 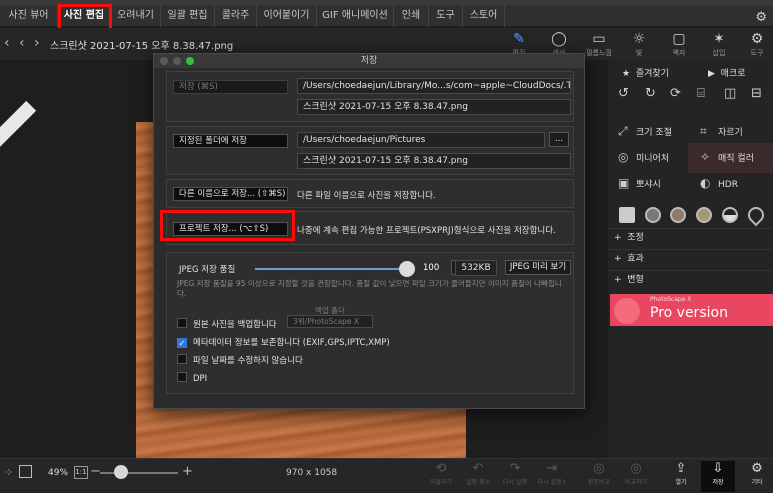 I want to click on play-icon: ▶, so click(x=711, y=74).